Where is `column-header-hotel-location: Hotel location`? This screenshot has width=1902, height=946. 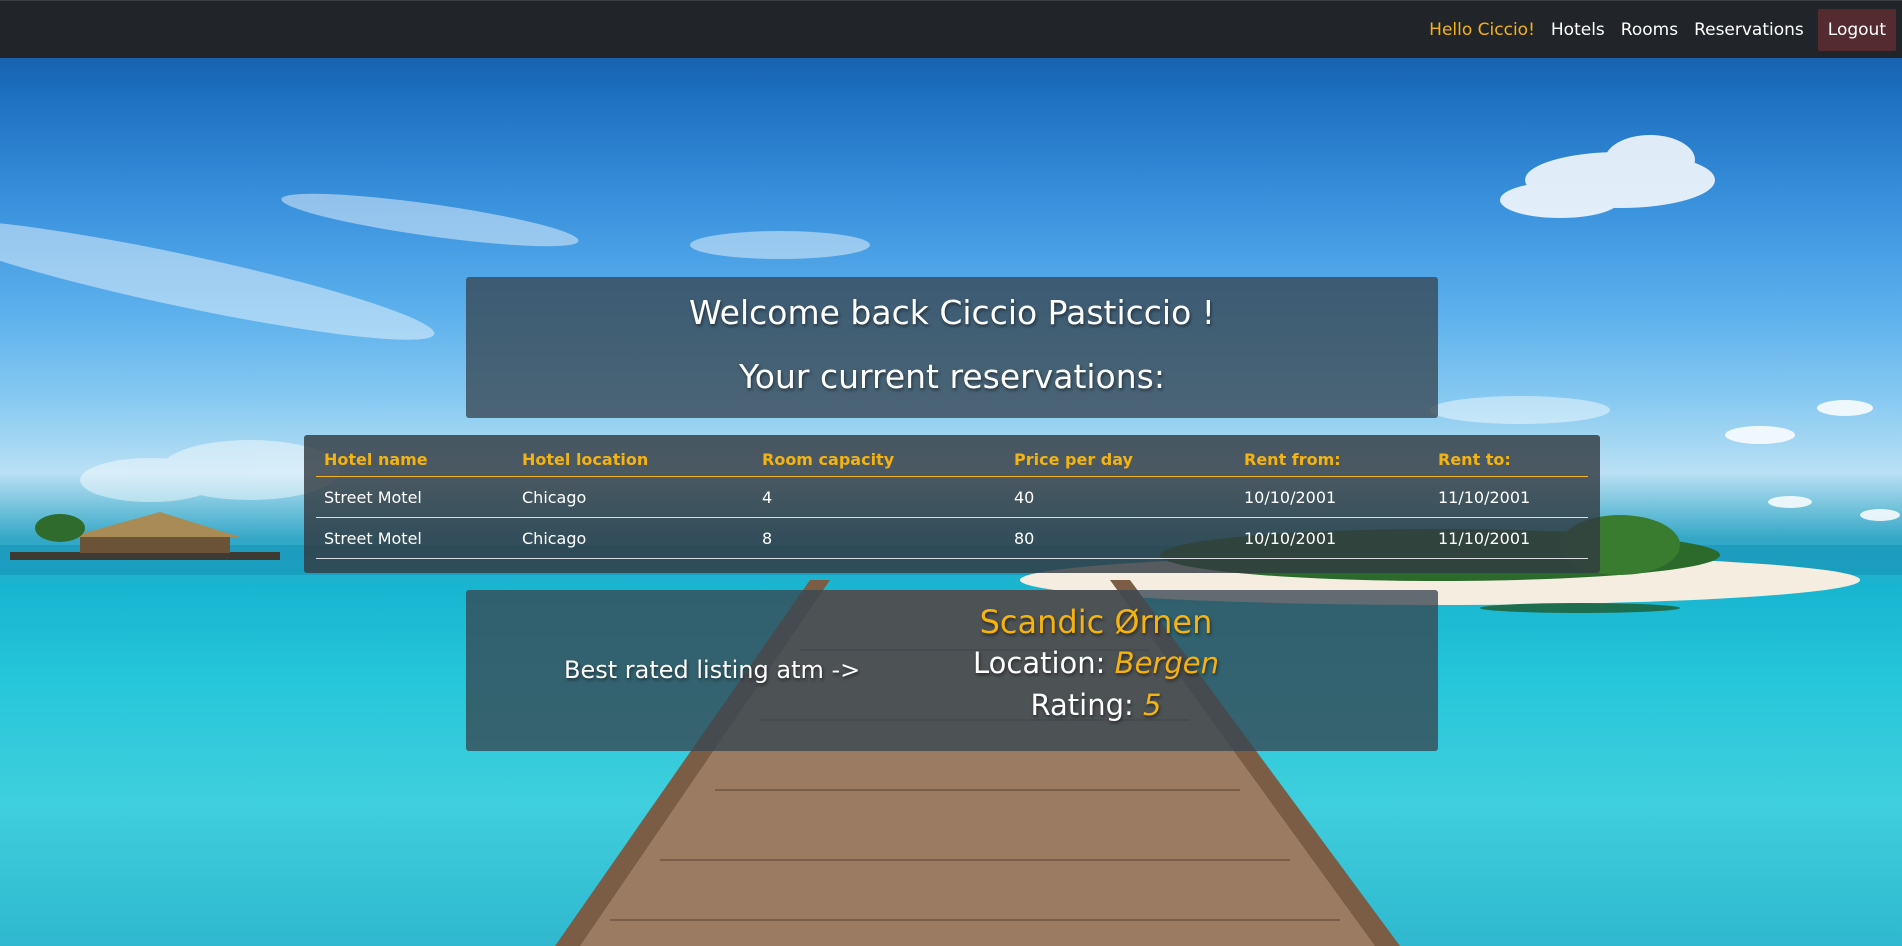
column-header-hotel-location: Hotel location is located at coordinates (634, 459).